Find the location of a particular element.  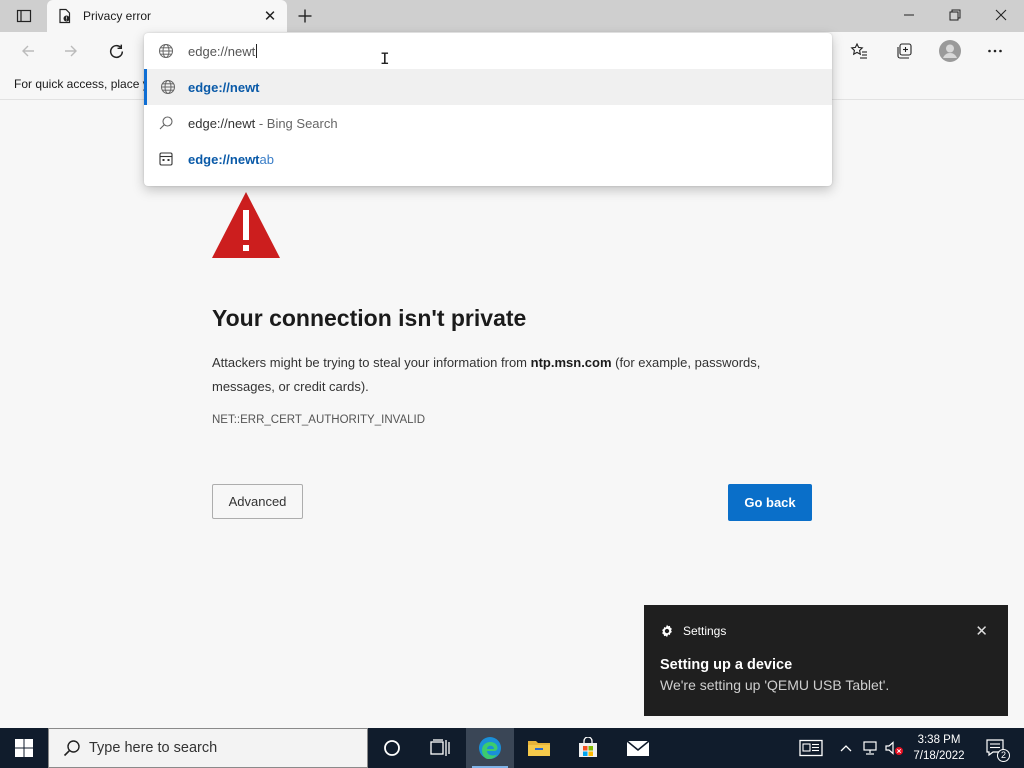

mail-icon is located at coordinates (638, 748).